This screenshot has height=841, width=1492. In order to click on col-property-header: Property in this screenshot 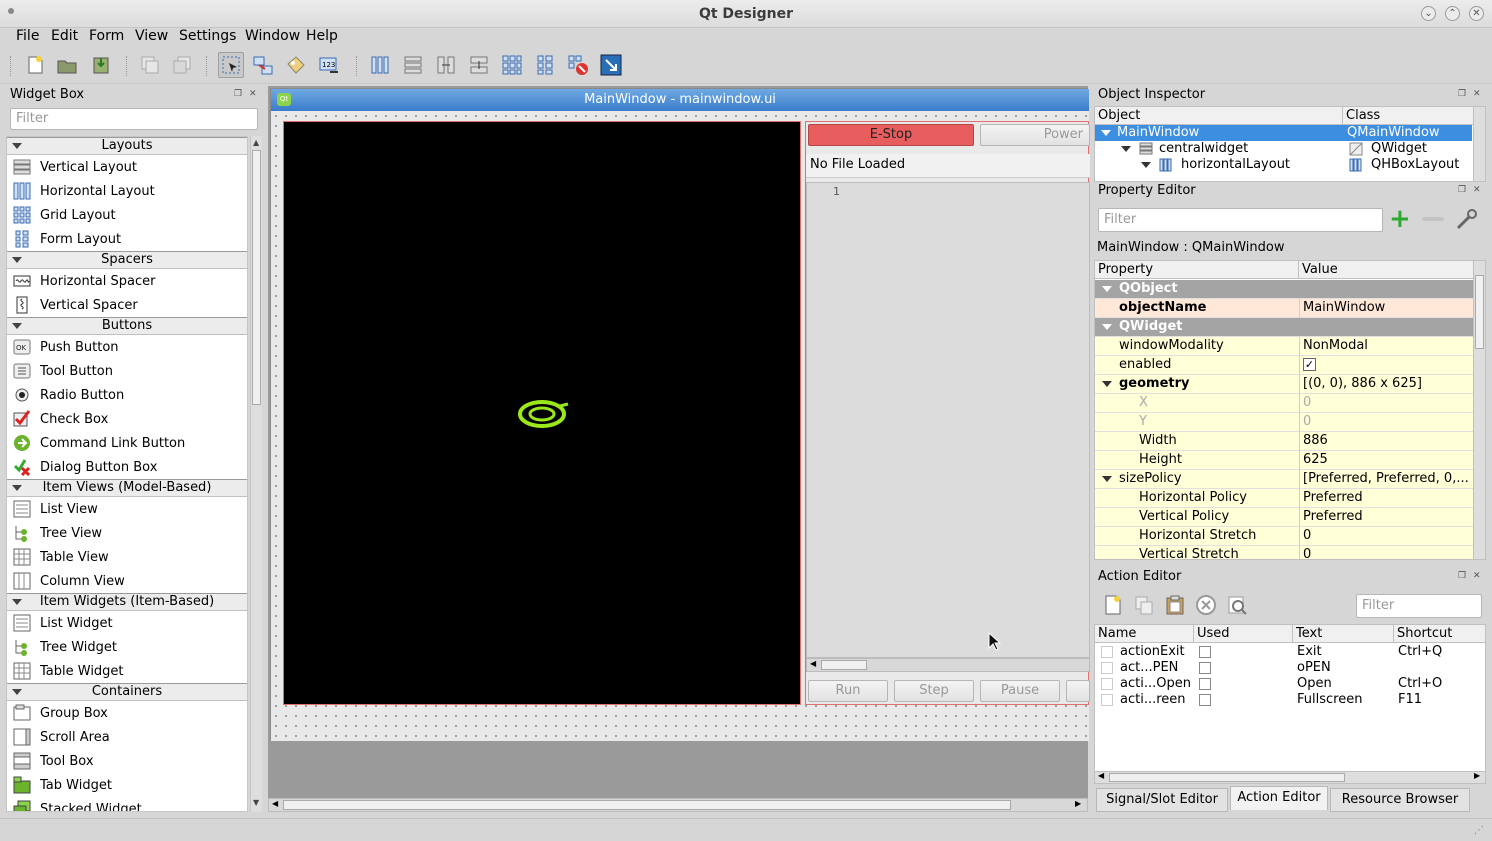, I will do `click(1197, 270)`.